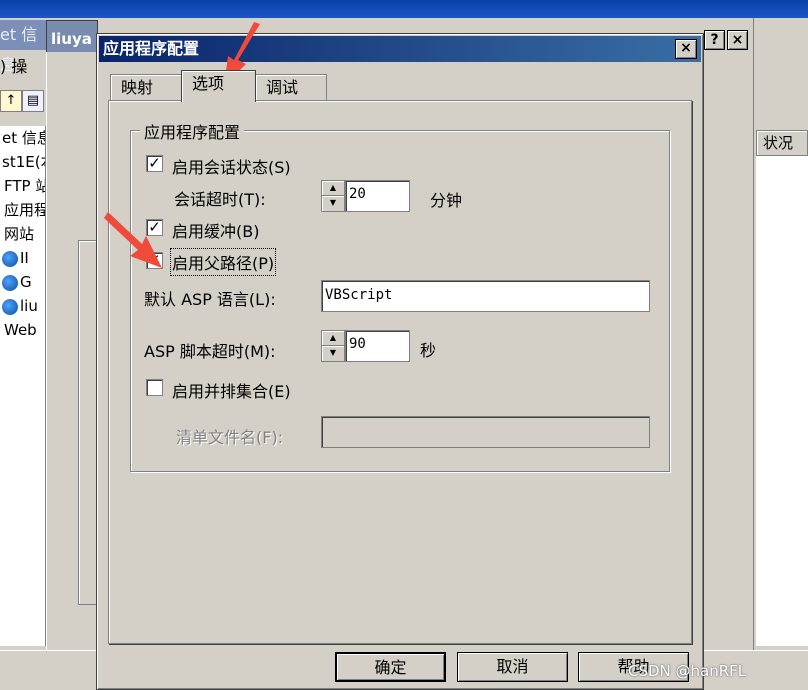  What do you see at coordinates (377, 346) in the screenshot?
I see `asp-script-timeout-input: 90` at bounding box center [377, 346].